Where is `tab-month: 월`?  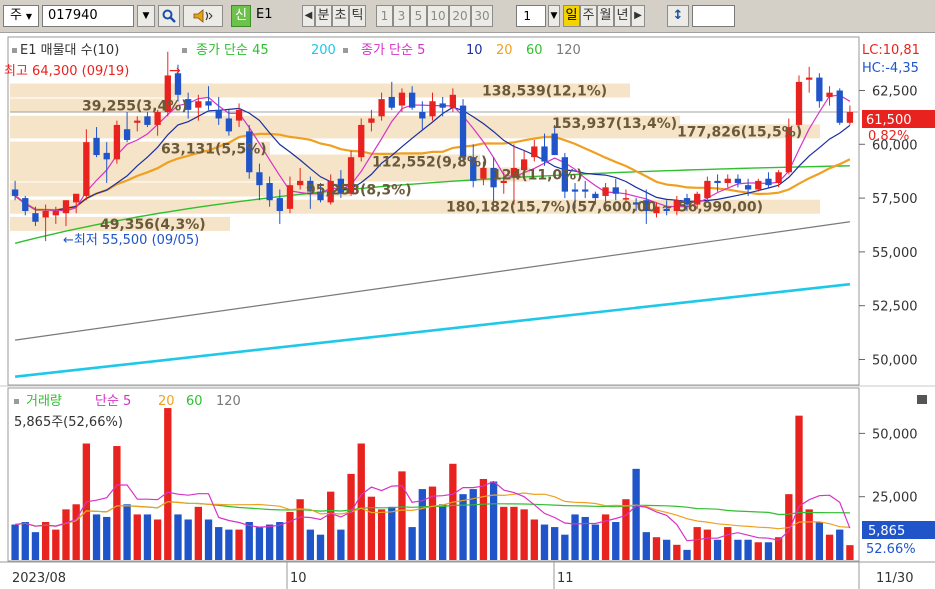
tab-month: 월 is located at coordinates (605, 16).